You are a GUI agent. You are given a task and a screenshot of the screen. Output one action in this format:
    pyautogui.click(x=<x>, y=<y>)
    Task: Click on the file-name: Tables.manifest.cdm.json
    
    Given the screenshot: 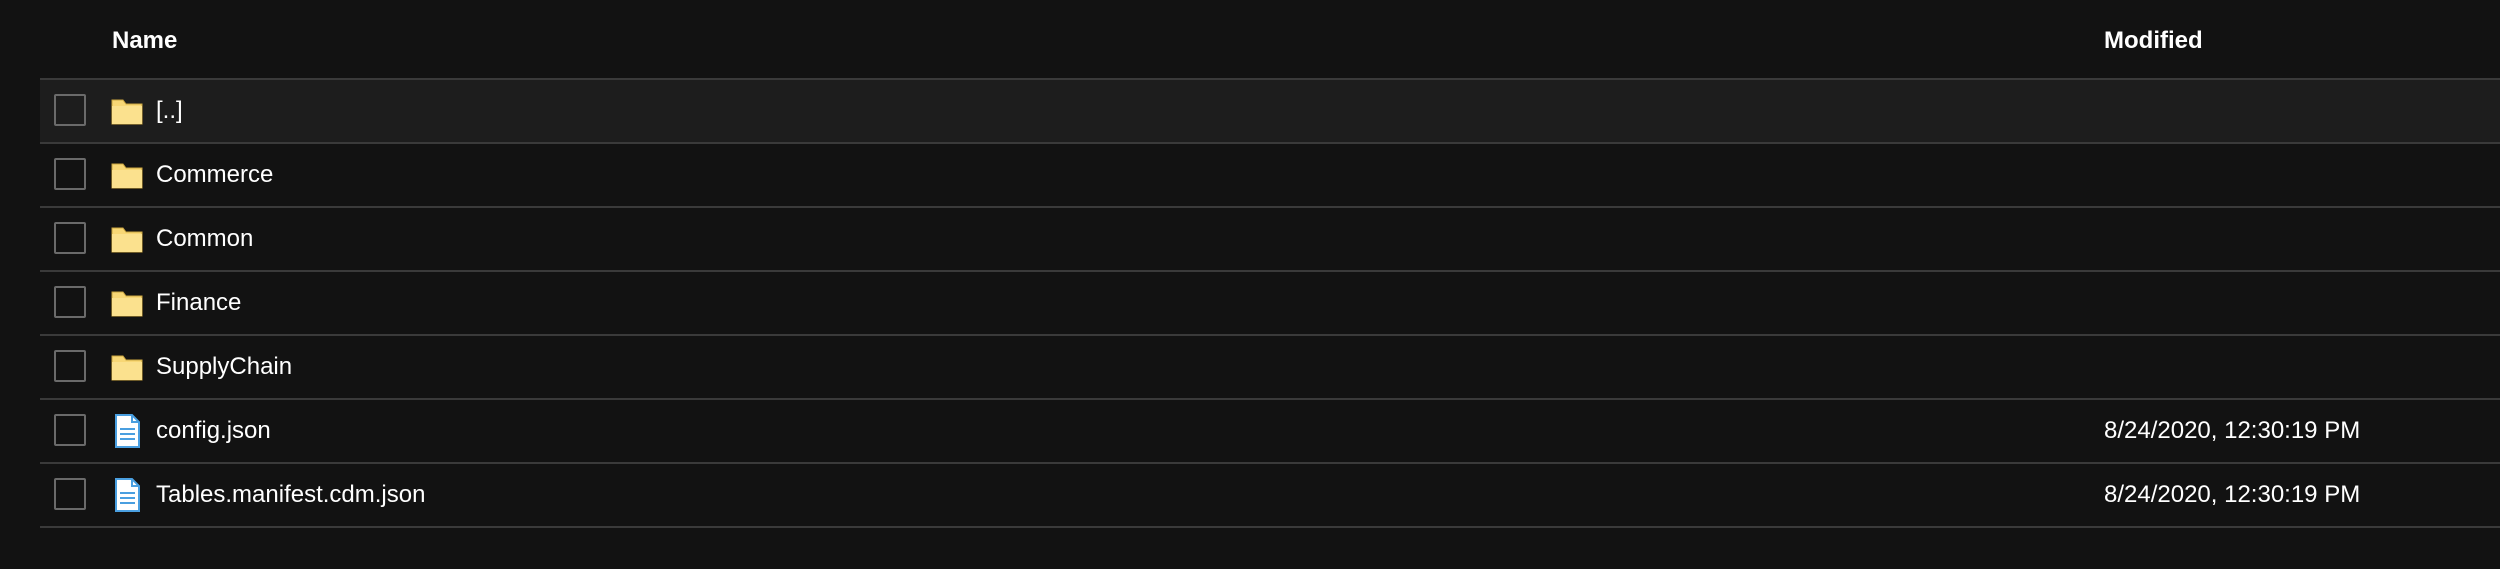 What is the action you would take?
    pyautogui.click(x=290, y=495)
    